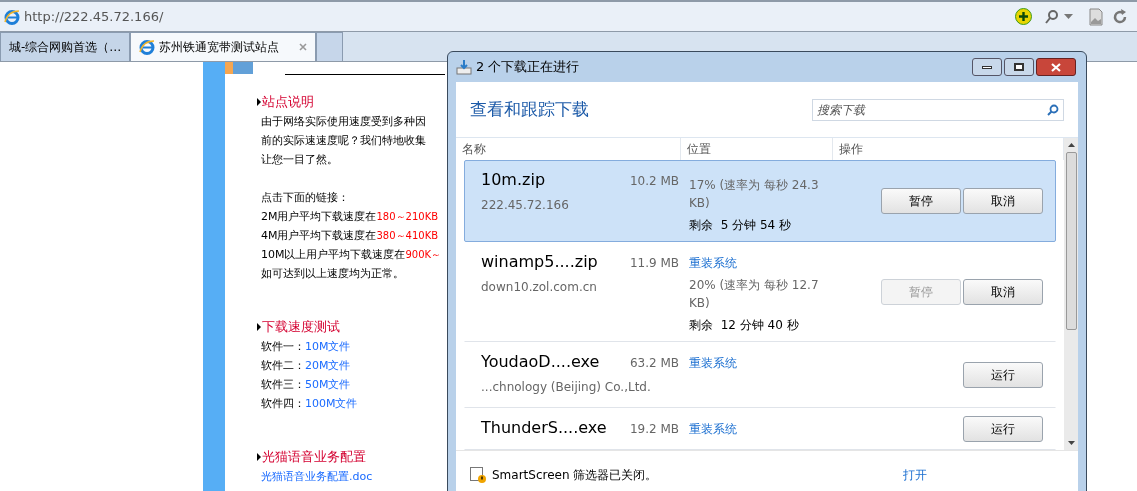 This screenshot has width=1137, height=491. Describe the element at coordinates (317, 476) in the screenshot. I see `file-link: 光猫语音业务配置.doc` at that location.